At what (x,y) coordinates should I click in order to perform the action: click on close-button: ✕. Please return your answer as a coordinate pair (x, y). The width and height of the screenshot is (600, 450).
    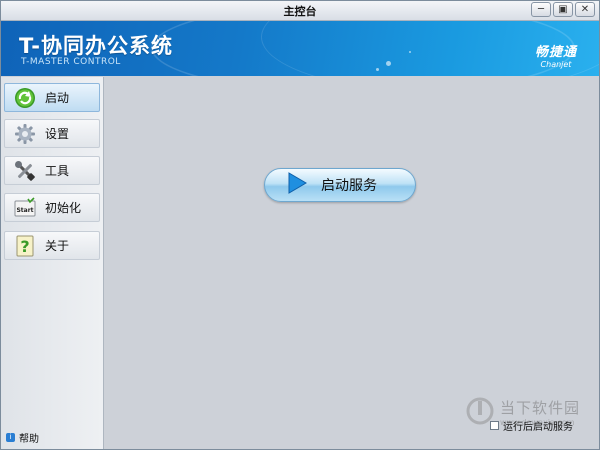
    Looking at the image, I should click on (585, 9).